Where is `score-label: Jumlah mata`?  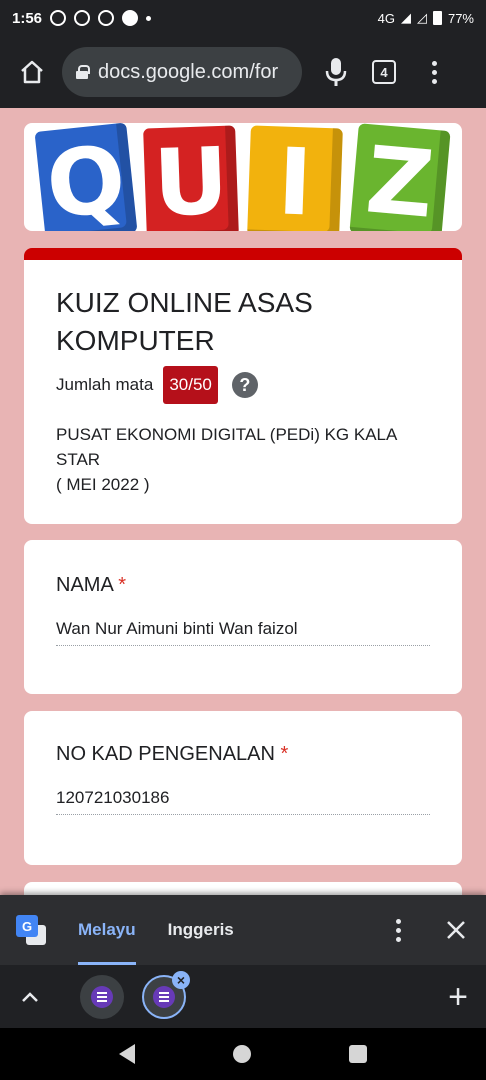 score-label: Jumlah mata is located at coordinates (105, 384).